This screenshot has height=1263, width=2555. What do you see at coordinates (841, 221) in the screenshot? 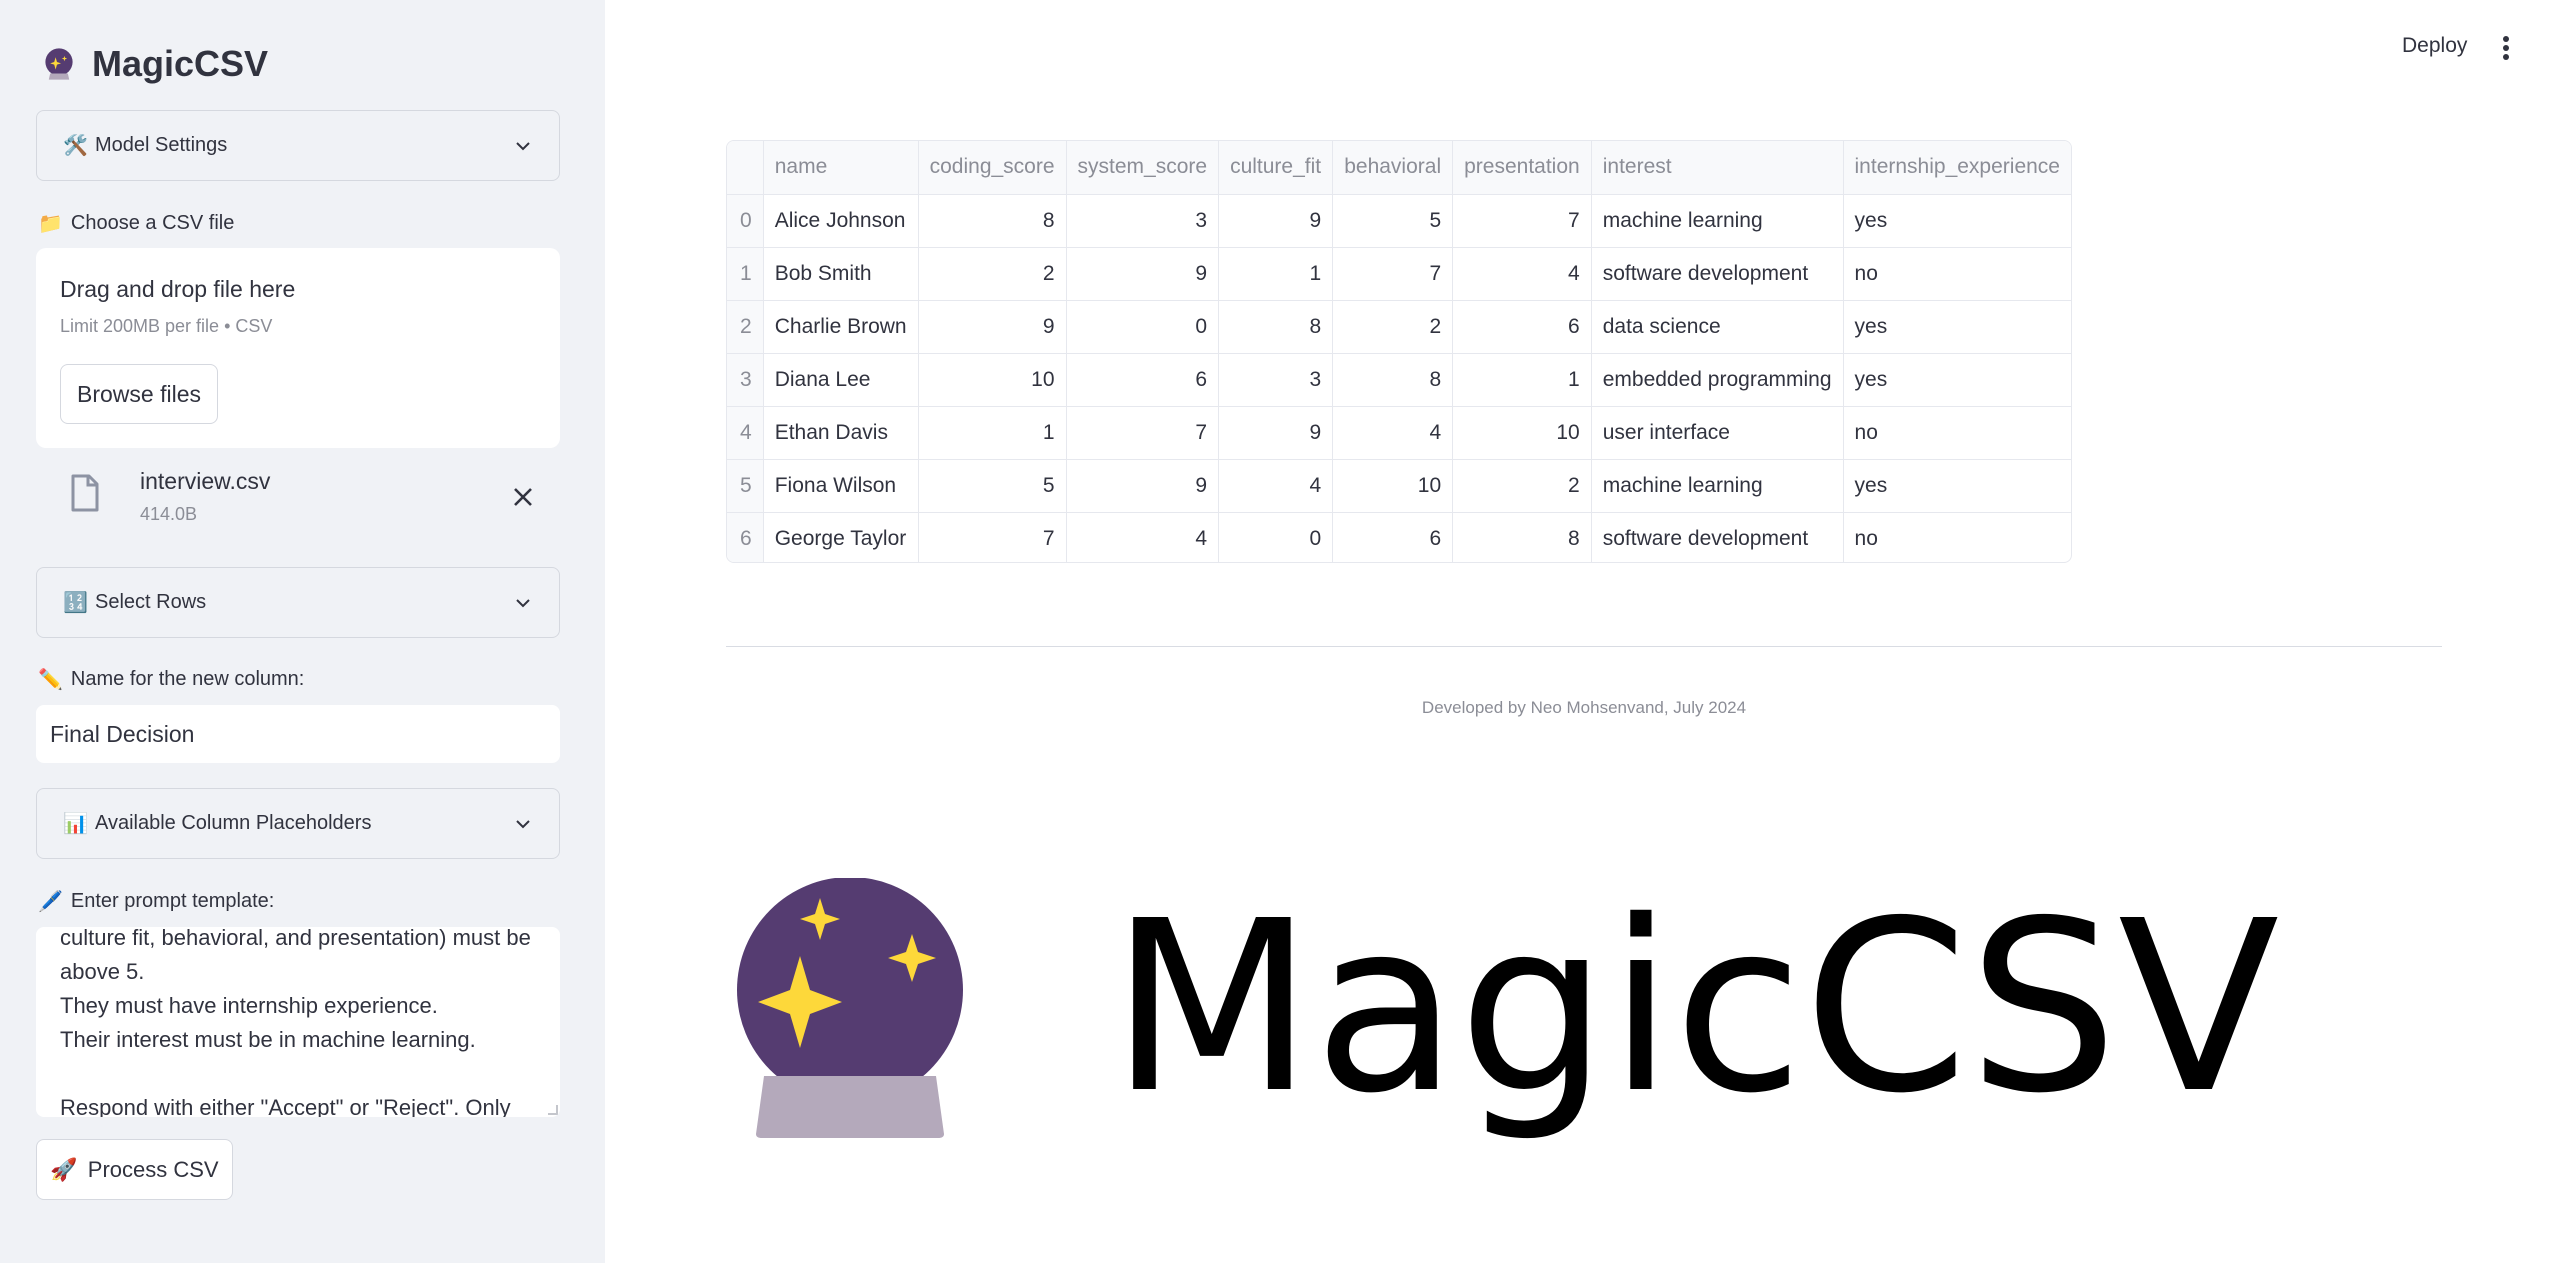
I see `table-cell: Alice Johnson` at bounding box center [841, 221].